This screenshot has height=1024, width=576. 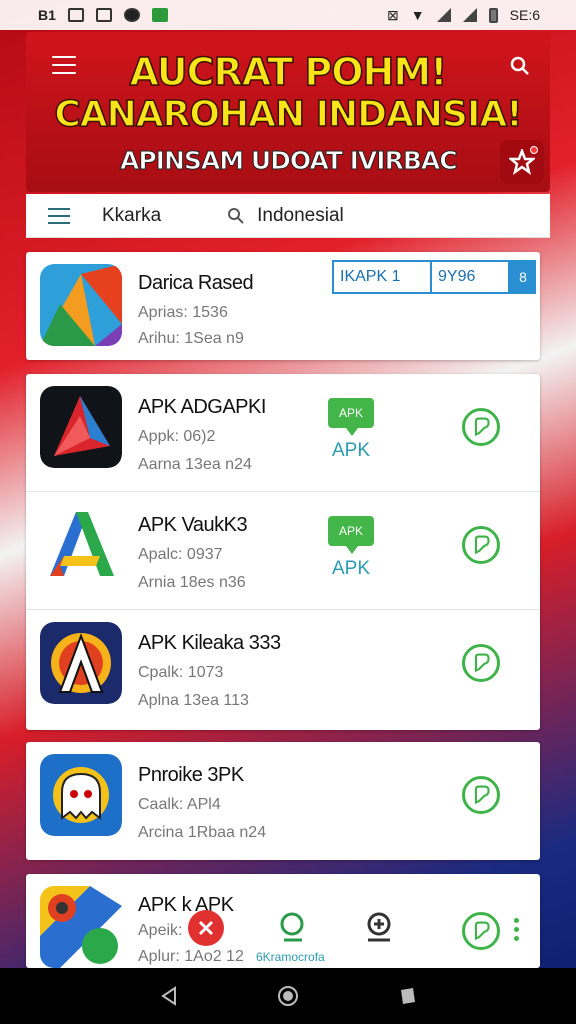 I want to click on status-bar: B1 ⊠ ▼ SE:6, so click(x=288, y=15).